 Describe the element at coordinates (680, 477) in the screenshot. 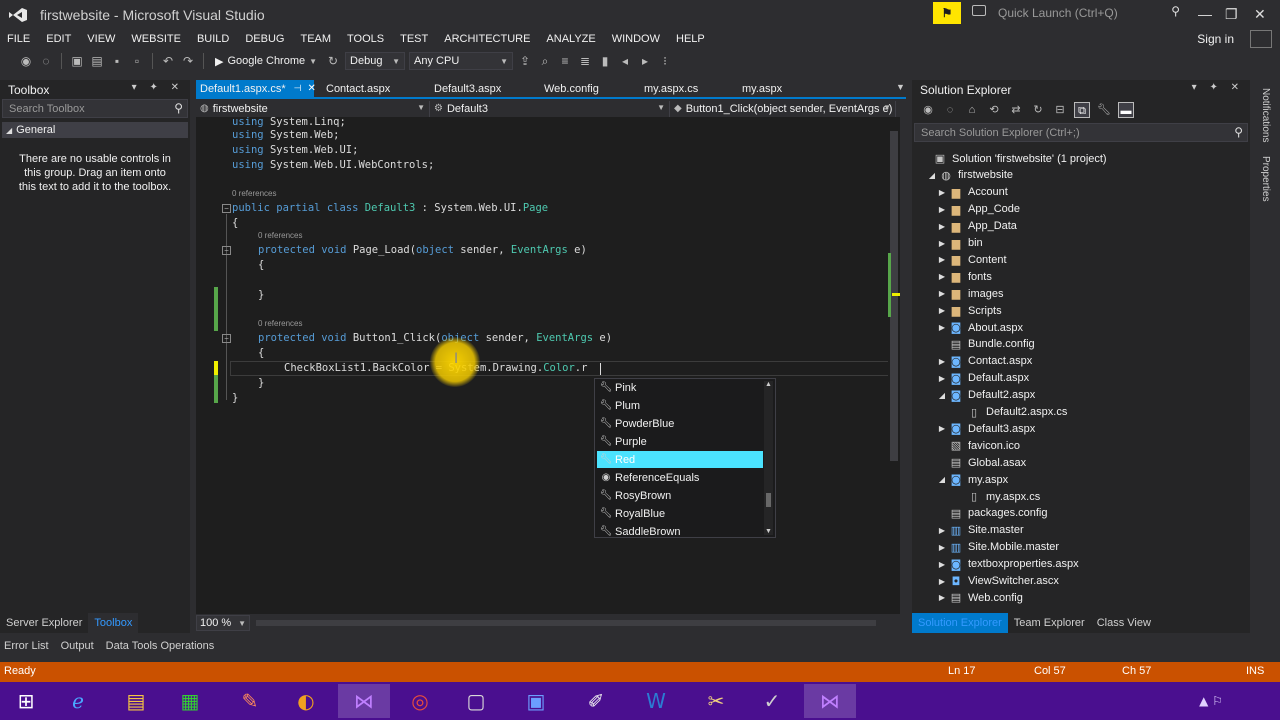

I see `completion-item: ◉ ReferenceEquals` at that location.